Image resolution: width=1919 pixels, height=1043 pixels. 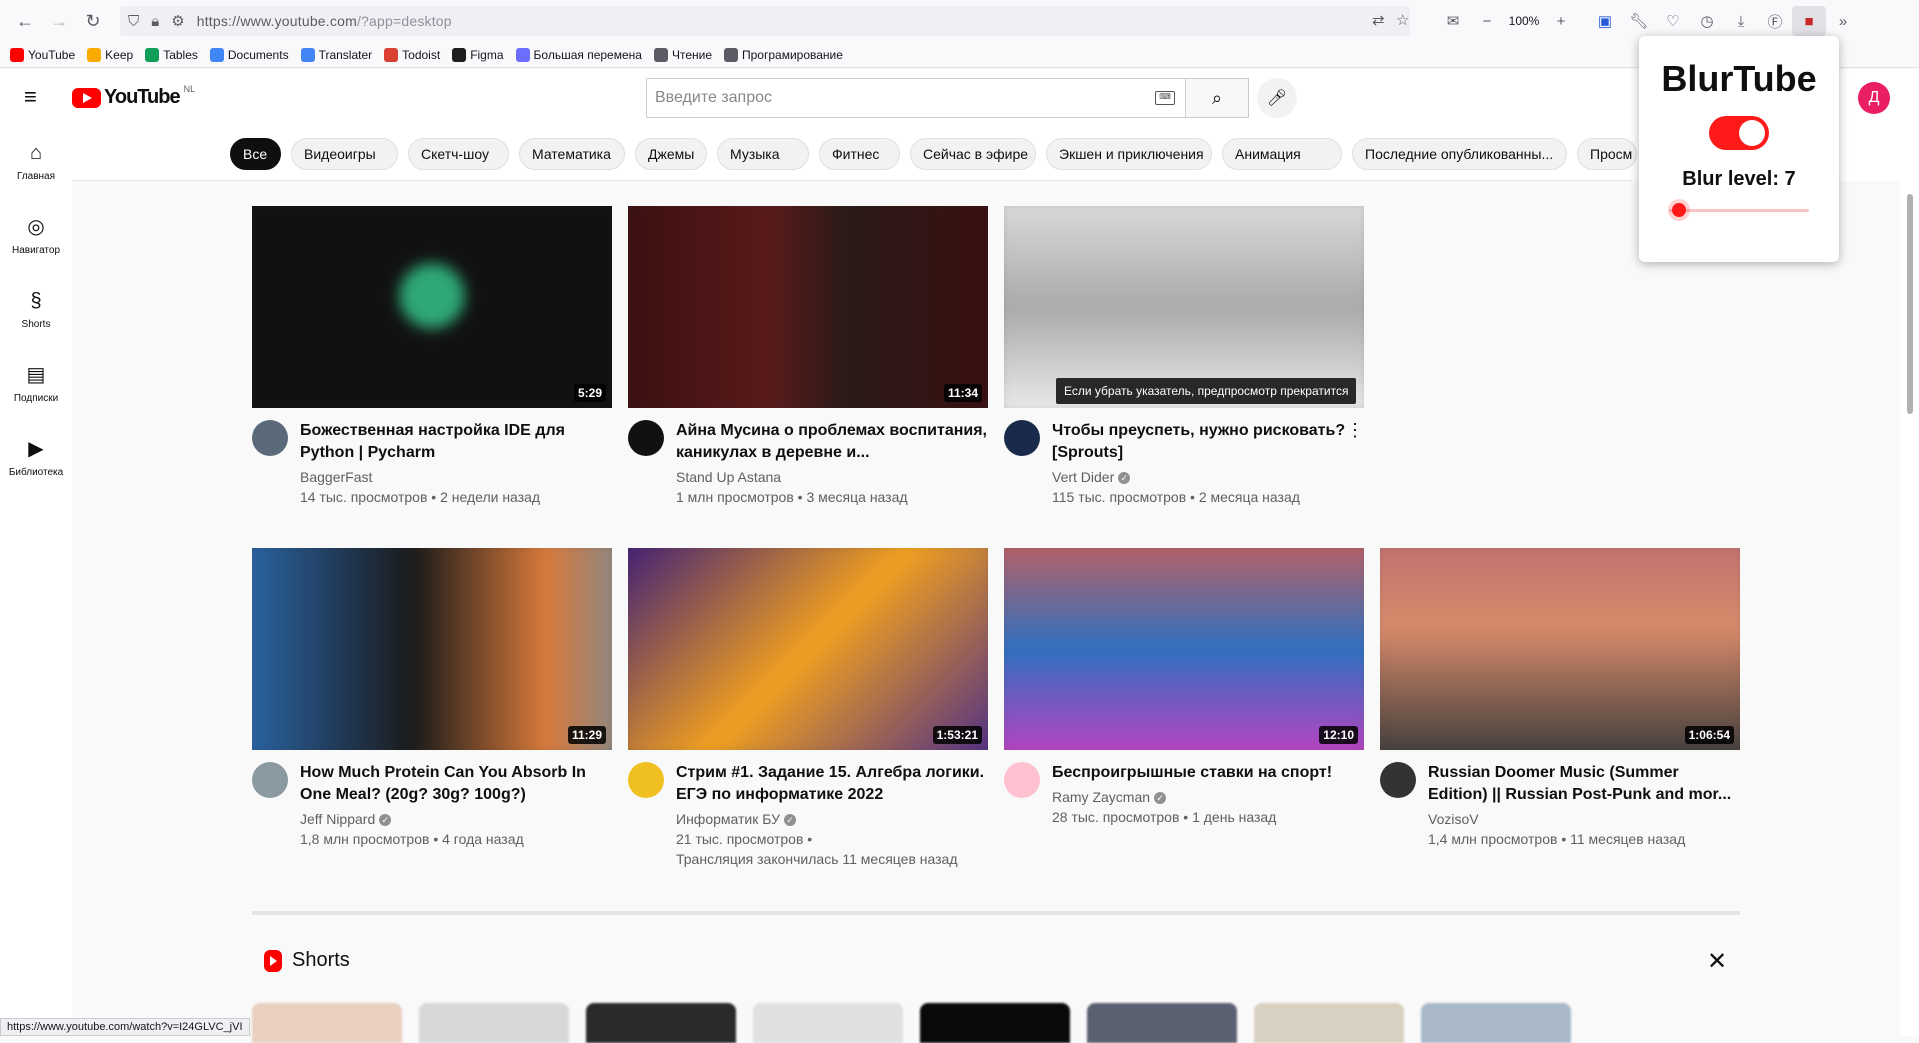 I want to click on guide-item-compass: ◎ Навигатор, so click(x=36, y=236).